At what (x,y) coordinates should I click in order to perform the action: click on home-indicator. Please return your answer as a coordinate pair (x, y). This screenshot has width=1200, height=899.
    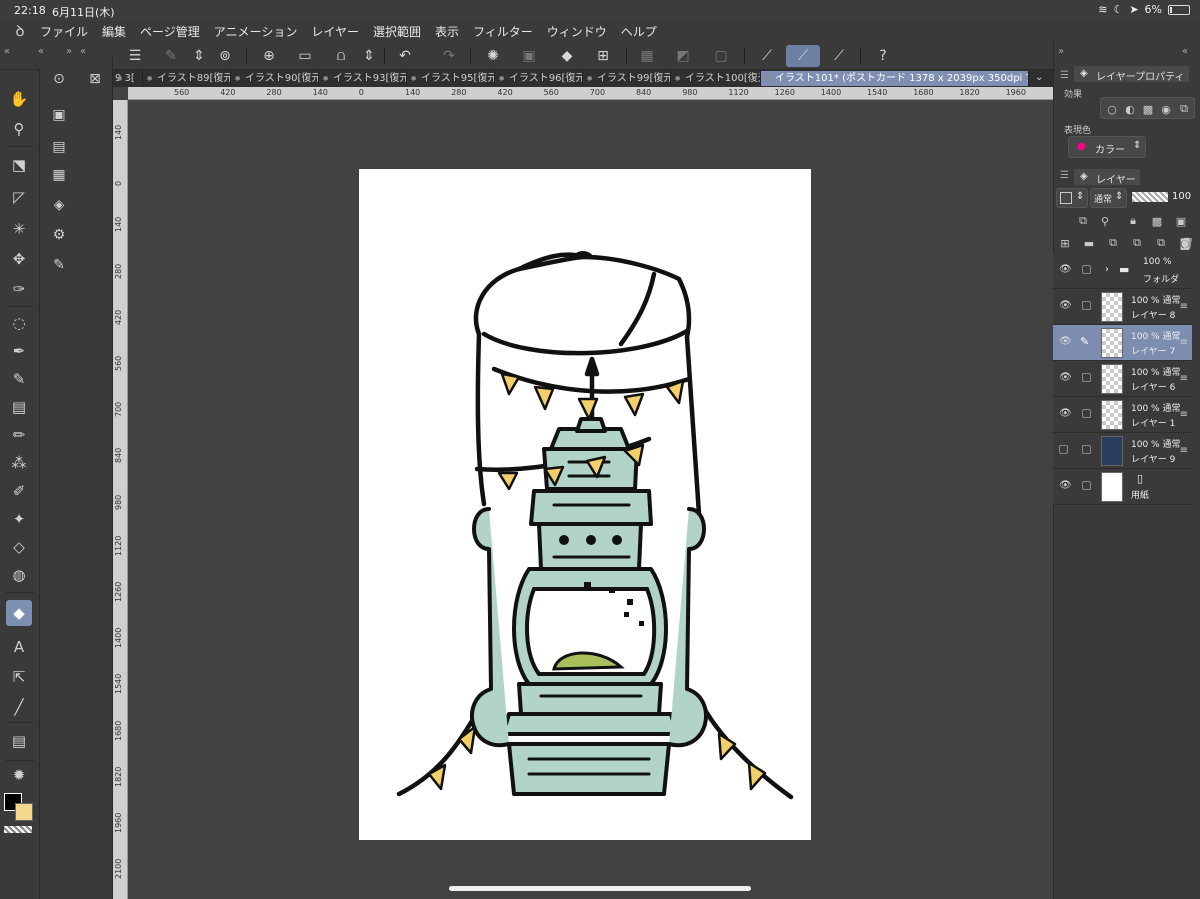
    Looking at the image, I should click on (600, 888).